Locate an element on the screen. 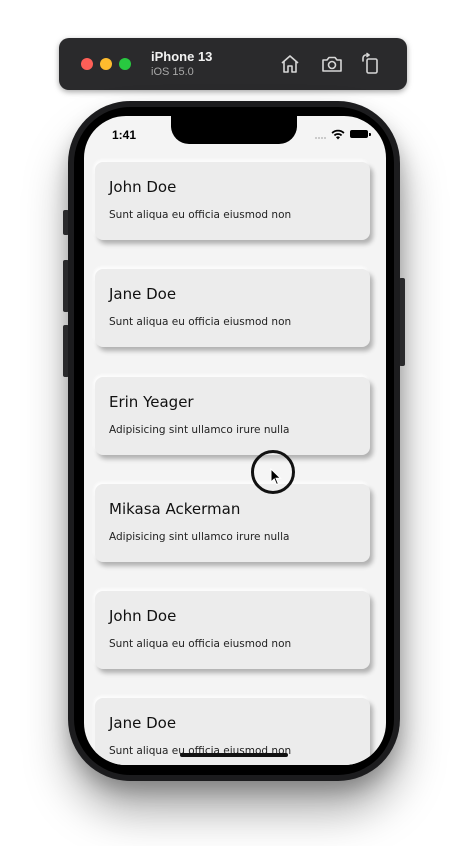 This screenshot has height=846, width=474. close-window-button is located at coordinates (87, 64).